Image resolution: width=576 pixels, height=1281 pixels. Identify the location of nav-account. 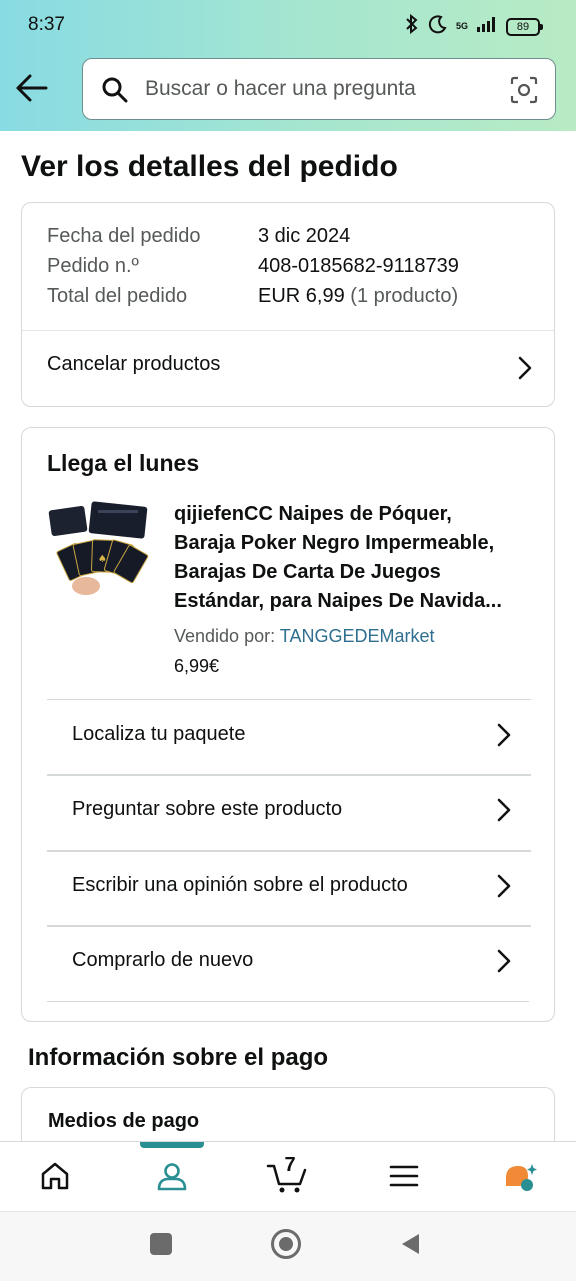
(172, 1177).